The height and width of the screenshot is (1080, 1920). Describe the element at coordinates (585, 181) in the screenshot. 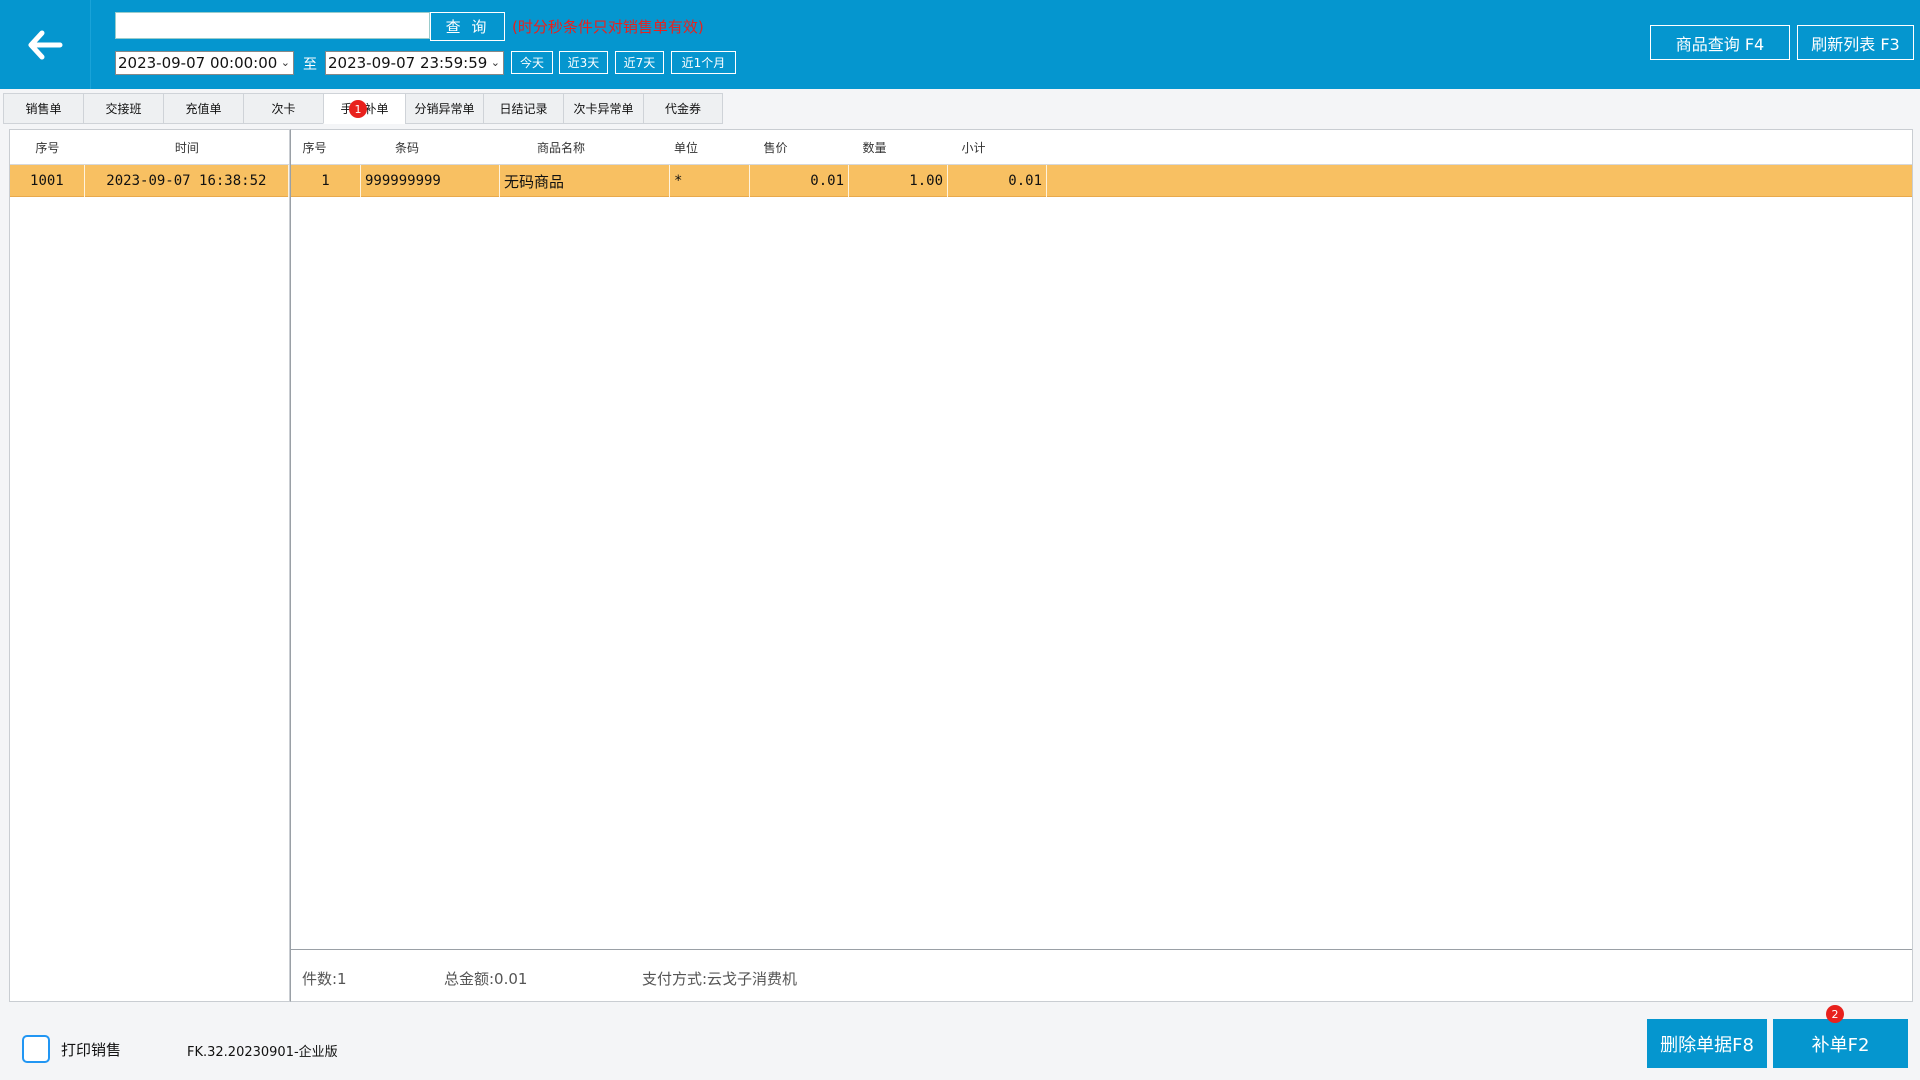

I see `table-cell: 无码商品` at that location.